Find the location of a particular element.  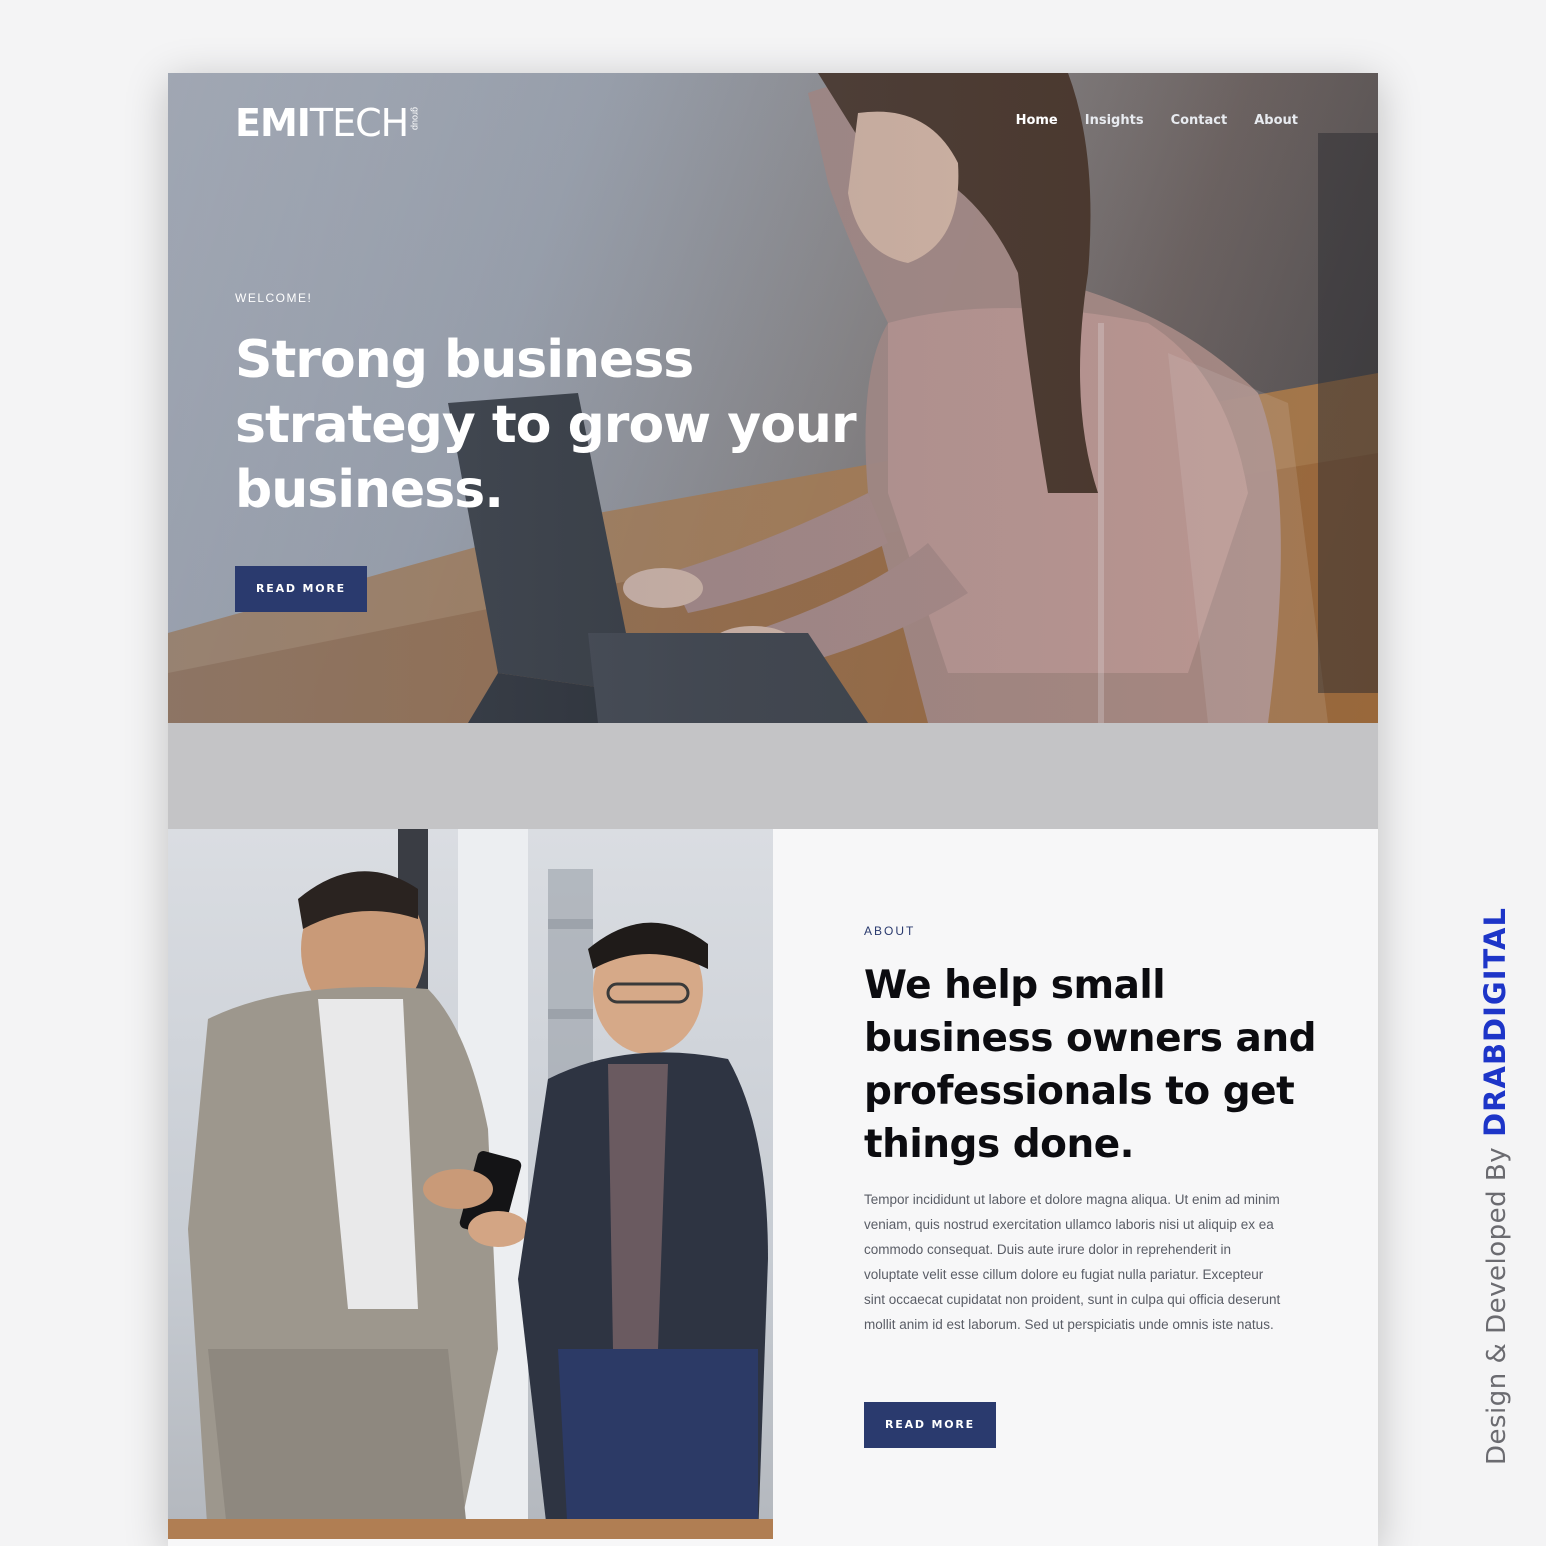

hero-eyebrow: WELCOME! is located at coordinates (274, 298).